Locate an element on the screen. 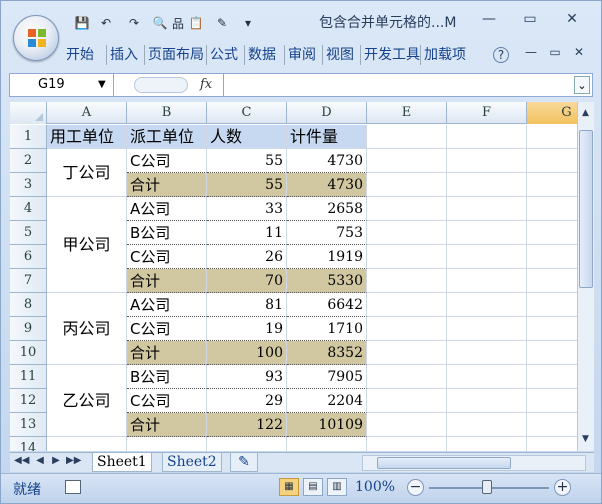 The image size is (602, 504). people-cell: 100 is located at coordinates (247, 353).